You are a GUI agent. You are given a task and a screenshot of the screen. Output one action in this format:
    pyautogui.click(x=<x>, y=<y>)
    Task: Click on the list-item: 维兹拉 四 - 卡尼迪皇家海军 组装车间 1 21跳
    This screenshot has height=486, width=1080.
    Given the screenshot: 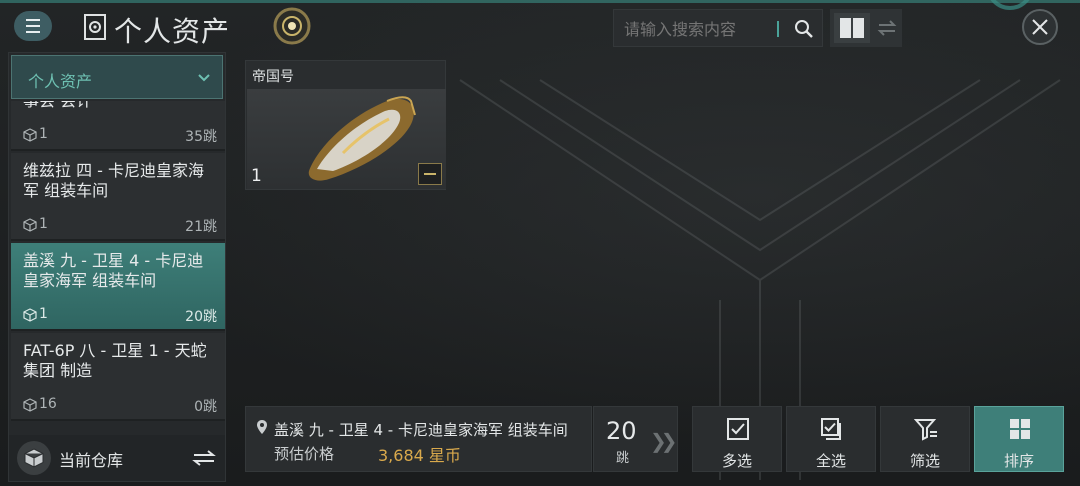 What is the action you would take?
    pyautogui.click(x=118, y=197)
    